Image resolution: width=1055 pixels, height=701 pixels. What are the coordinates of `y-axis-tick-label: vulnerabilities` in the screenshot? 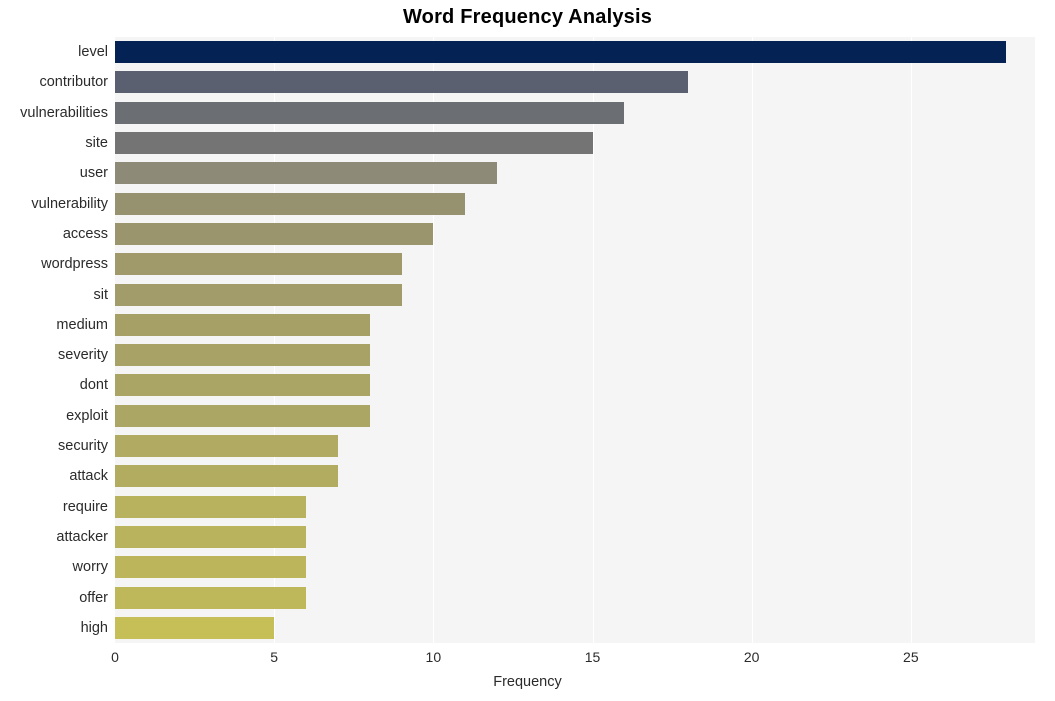 It's located at (64, 112).